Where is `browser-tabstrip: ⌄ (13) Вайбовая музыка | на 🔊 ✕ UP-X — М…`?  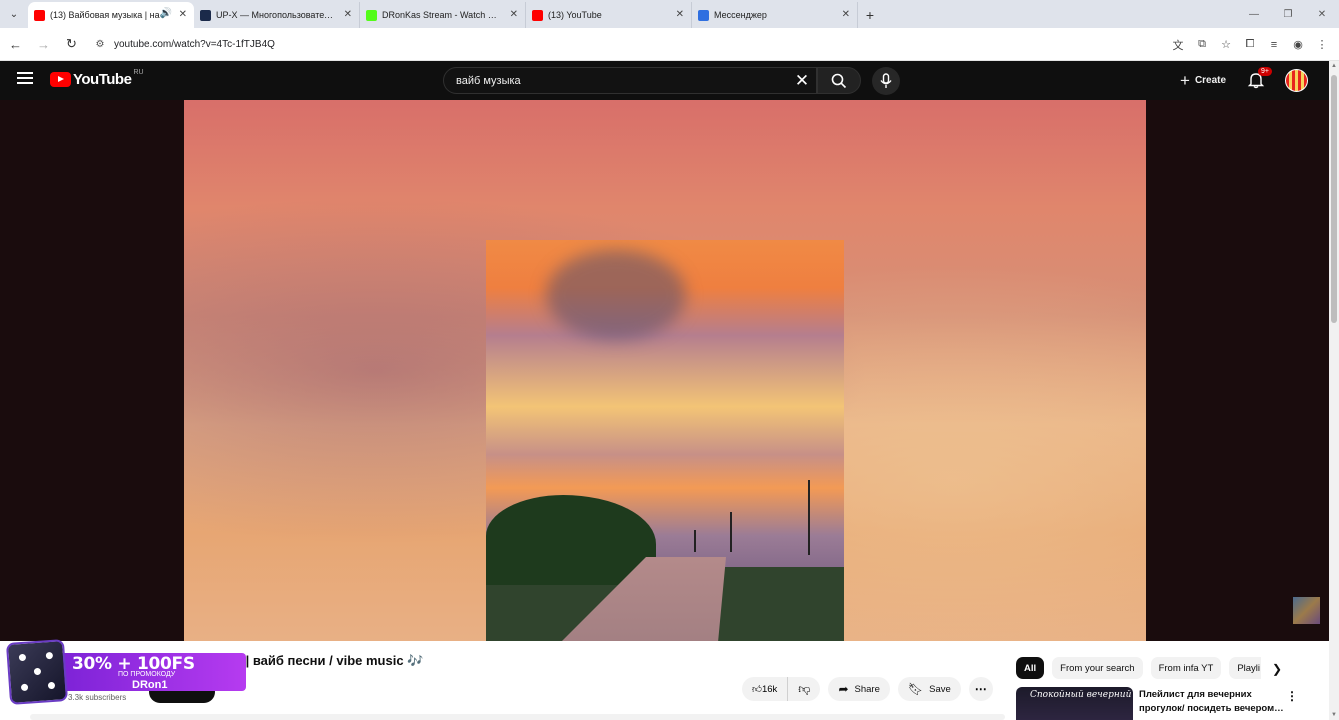
browser-tabstrip: ⌄ (13) Вайбовая музыка | на 🔊 ✕ UP-X — М… is located at coordinates (669, 14).